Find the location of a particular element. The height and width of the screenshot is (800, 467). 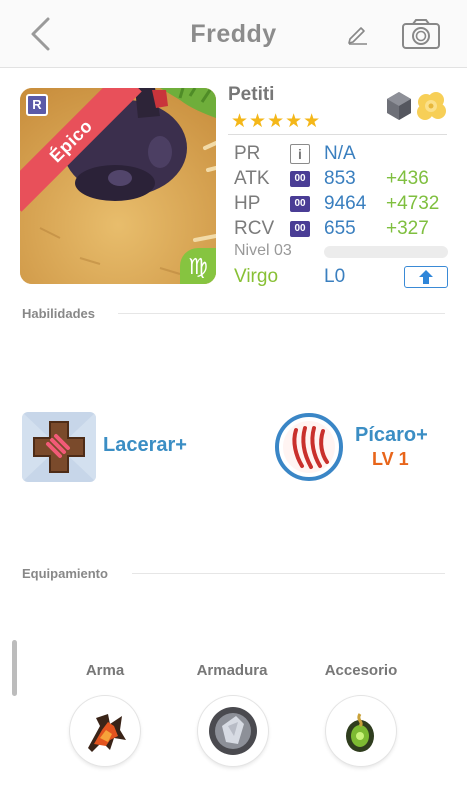

stat-value: 655 is located at coordinates (340, 228).